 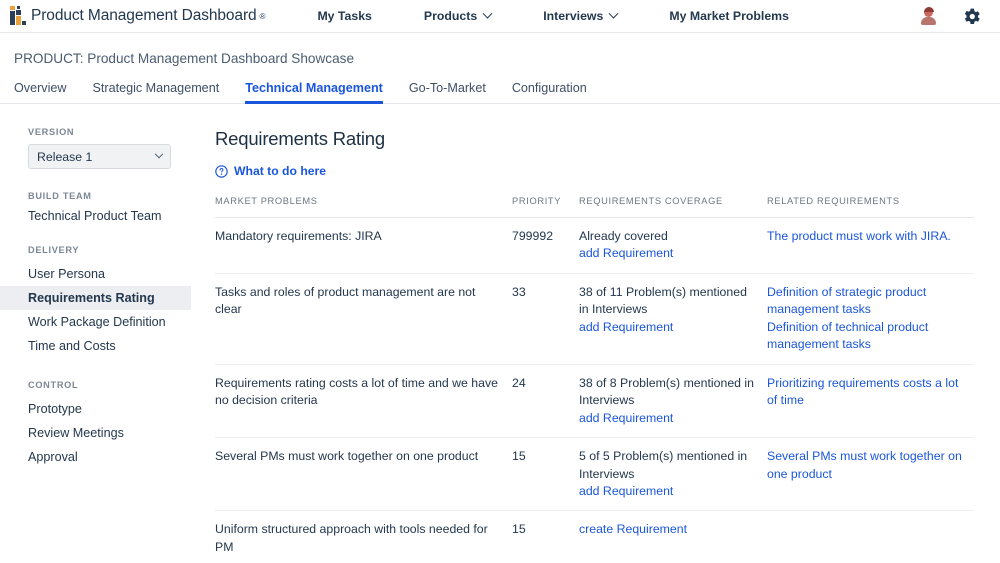 What do you see at coordinates (155, 92) in the screenshot?
I see `tab-strategic-management: Strategic Management` at bounding box center [155, 92].